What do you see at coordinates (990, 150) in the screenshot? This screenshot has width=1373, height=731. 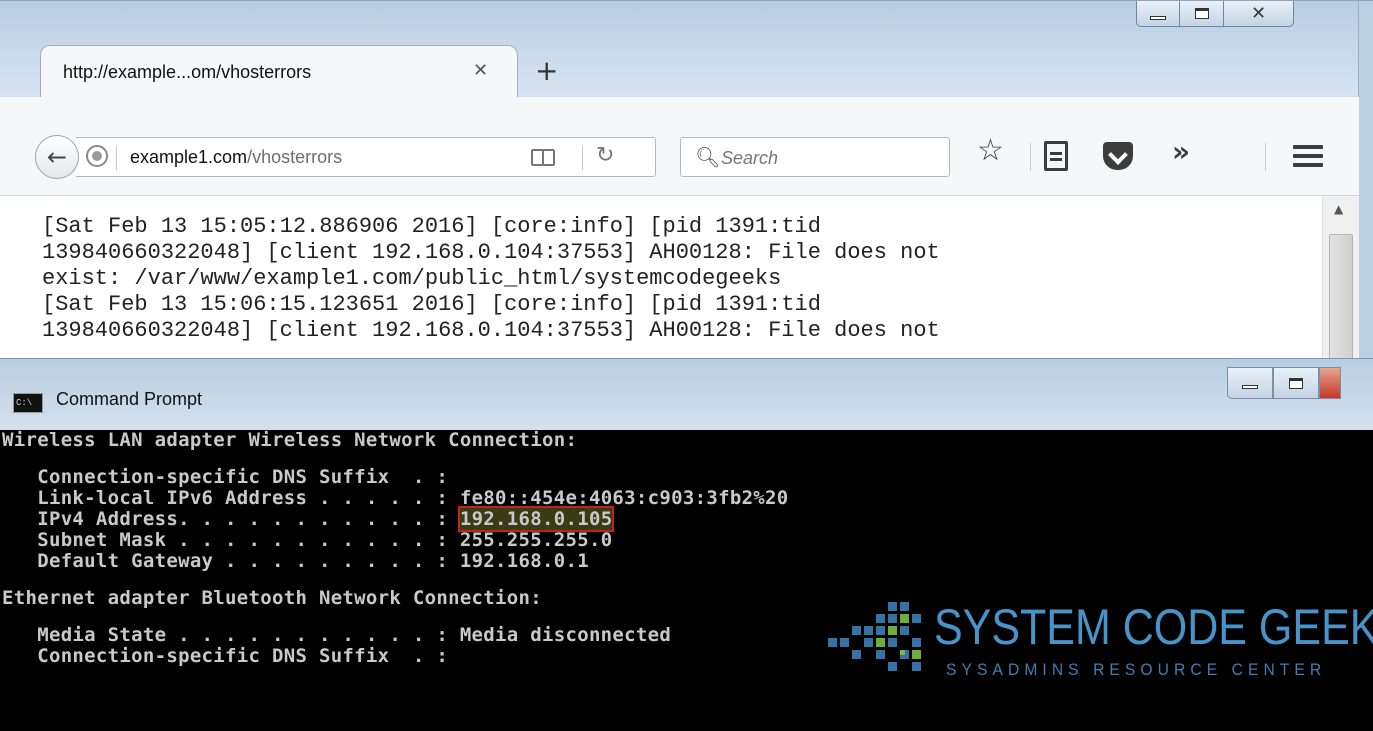 I see `bookmark-star-icon: ☆` at bounding box center [990, 150].